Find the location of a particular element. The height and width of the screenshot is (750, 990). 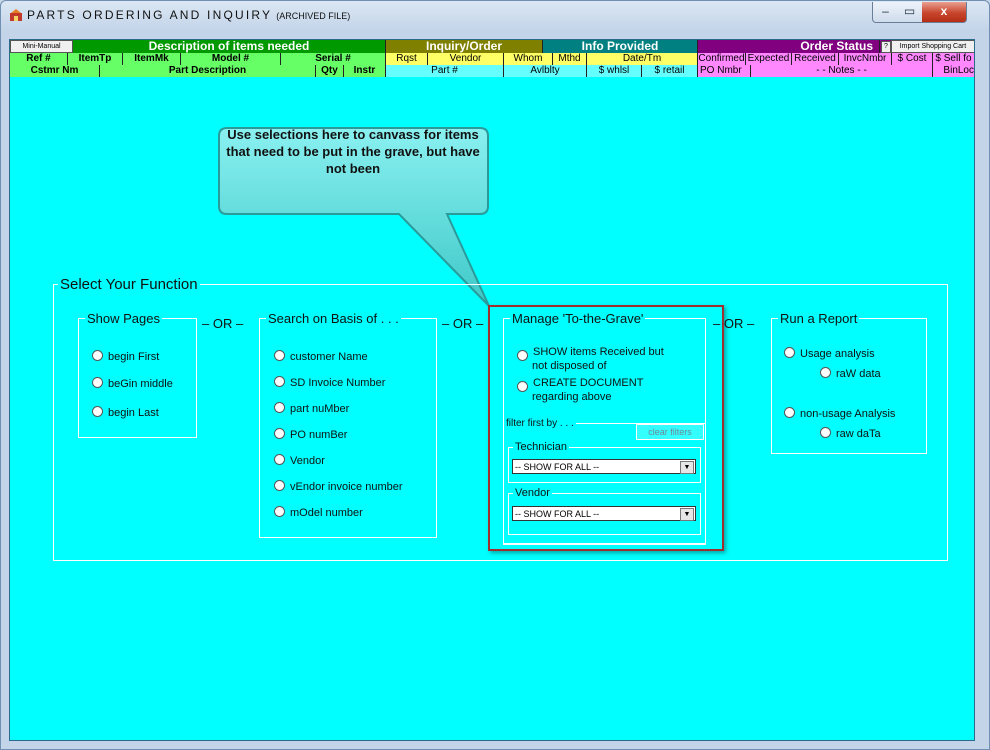

close-button: x is located at coordinates (944, 12).